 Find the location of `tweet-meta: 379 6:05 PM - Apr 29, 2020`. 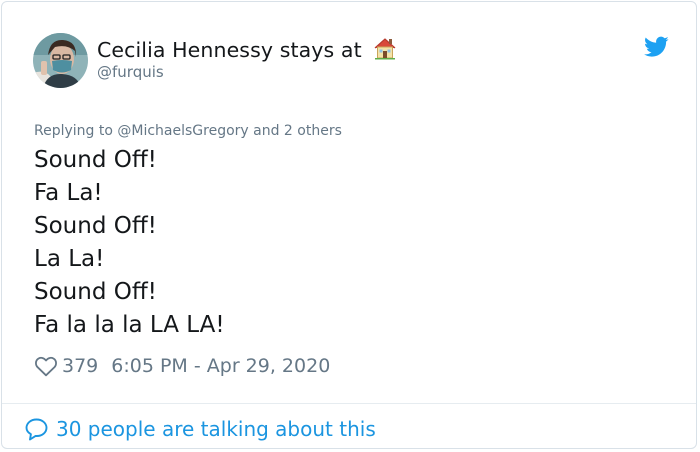

tweet-meta: 379 6:05 PM - Apr 29, 2020 is located at coordinates (182, 366).